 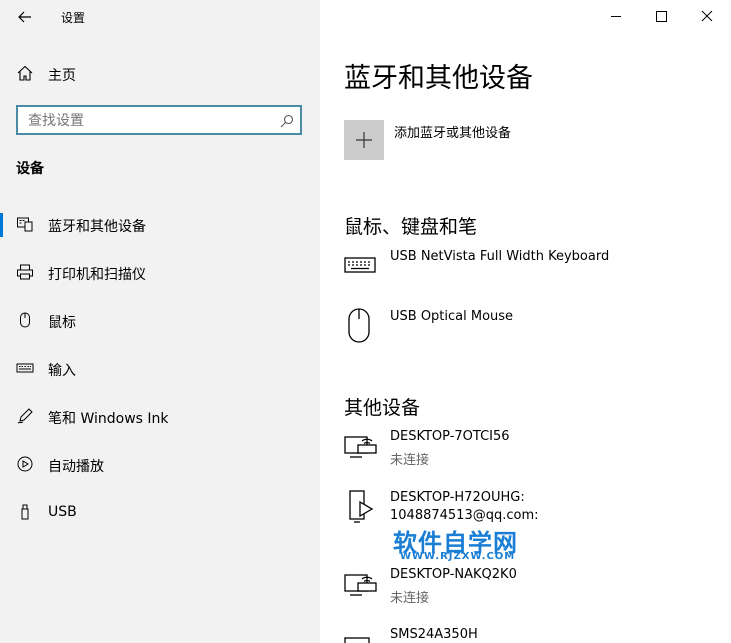 I want to click on section-title: 设备, so click(x=30, y=169).